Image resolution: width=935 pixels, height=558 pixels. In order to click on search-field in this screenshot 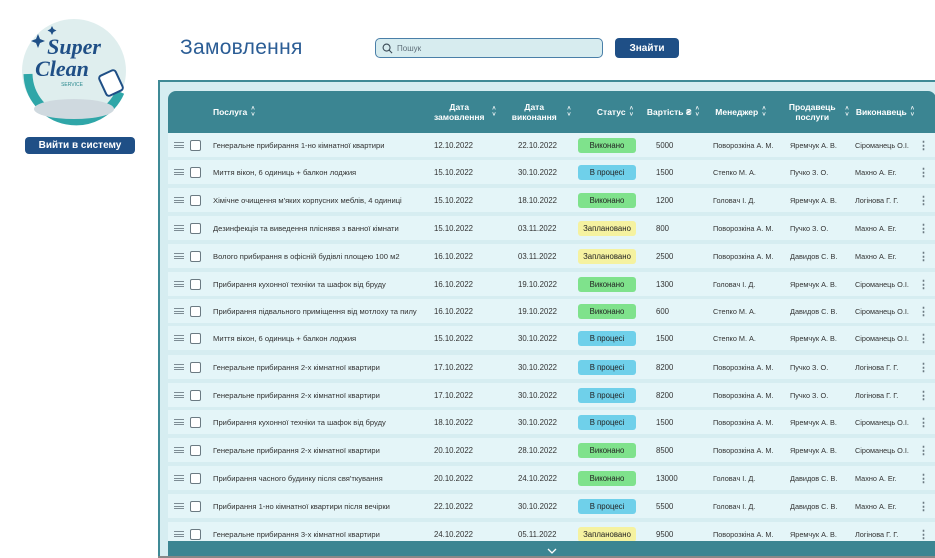, I will do `click(489, 48)`.